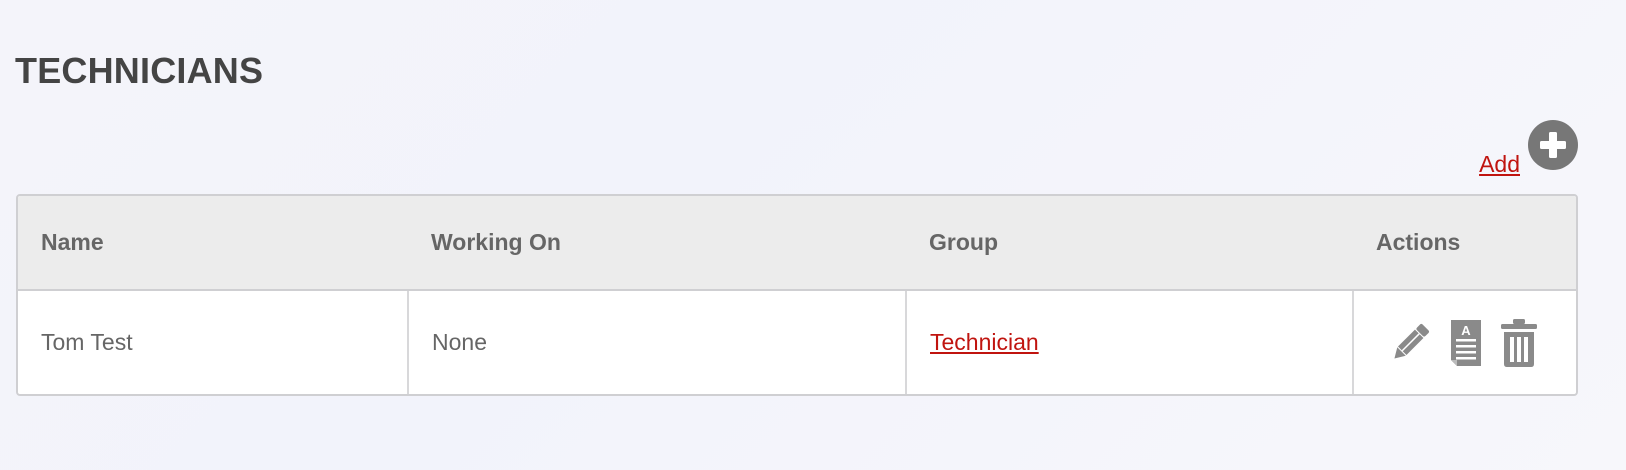  What do you see at coordinates (656, 341) in the screenshot?
I see `cell-working-on: None` at bounding box center [656, 341].